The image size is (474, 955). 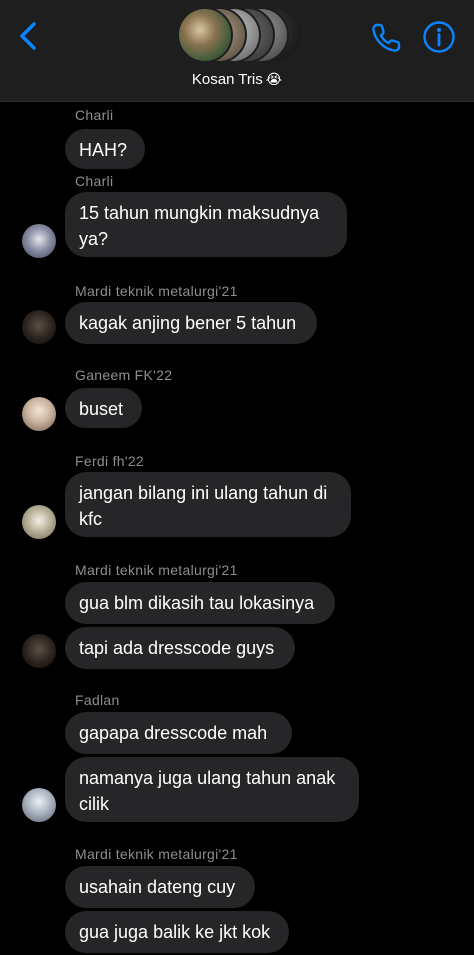 I want to click on chat-header: Kosan Tris 😭, so click(x=237, y=51).